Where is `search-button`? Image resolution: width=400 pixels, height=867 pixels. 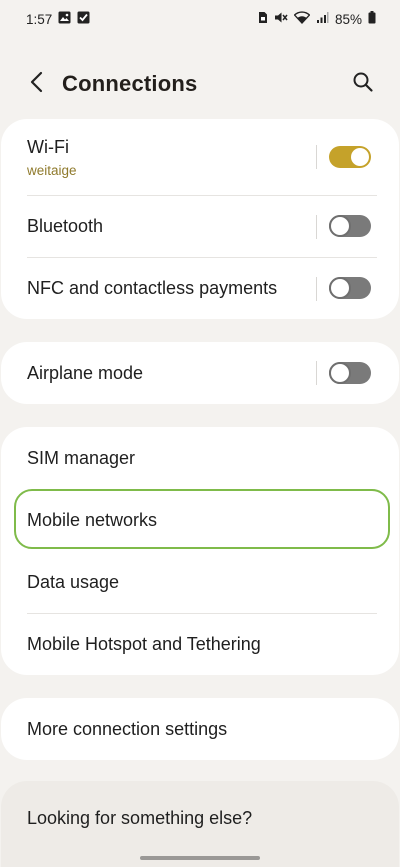 search-button is located at coordinates (363, 84).